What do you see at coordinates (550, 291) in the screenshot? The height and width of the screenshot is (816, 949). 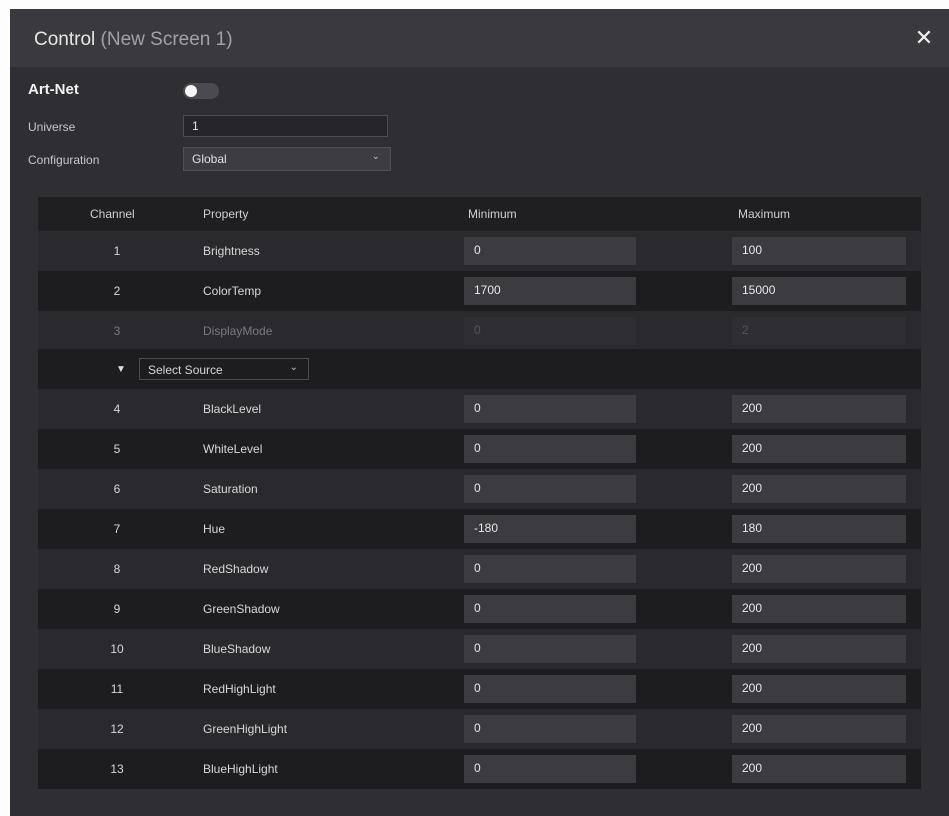 I see `minimum-input: 1700` at bounding box center [550, 291].